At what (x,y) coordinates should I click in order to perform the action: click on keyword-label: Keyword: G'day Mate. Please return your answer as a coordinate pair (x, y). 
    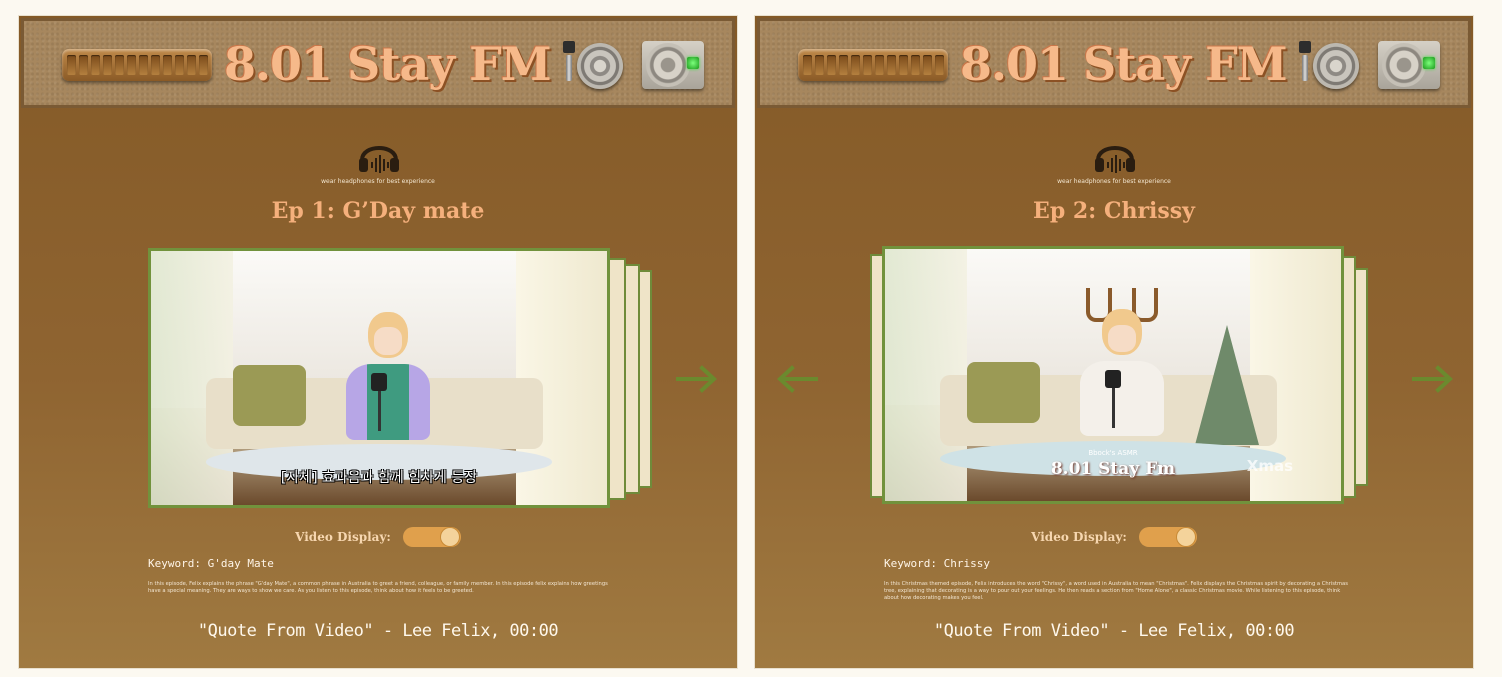
    Looking at the image, I should click on (211, 563).